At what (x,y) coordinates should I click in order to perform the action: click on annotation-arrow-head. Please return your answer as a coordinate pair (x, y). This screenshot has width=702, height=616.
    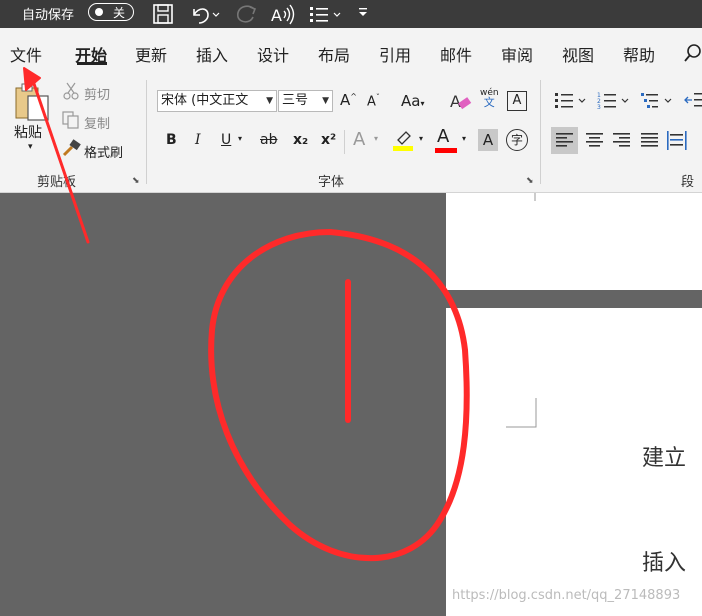
    Looking at the image, I should click on (32, 79).